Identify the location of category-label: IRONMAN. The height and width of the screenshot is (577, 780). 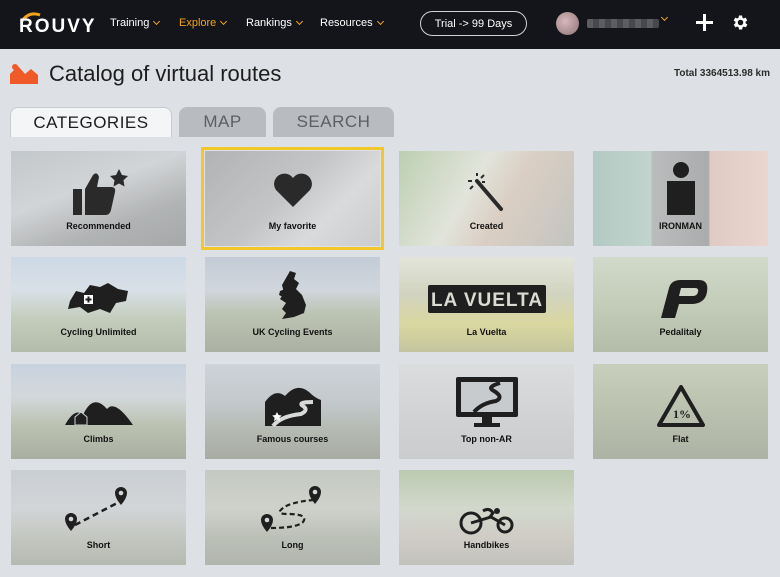
(680, 226).